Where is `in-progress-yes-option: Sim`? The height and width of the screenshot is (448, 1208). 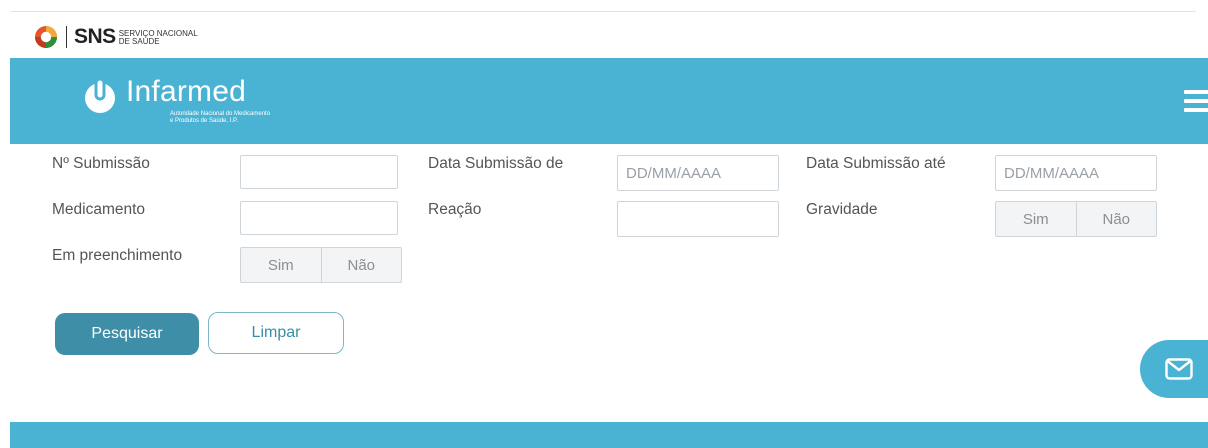
in-progress-yes-option: Sim is located at coordinates (281, 265).